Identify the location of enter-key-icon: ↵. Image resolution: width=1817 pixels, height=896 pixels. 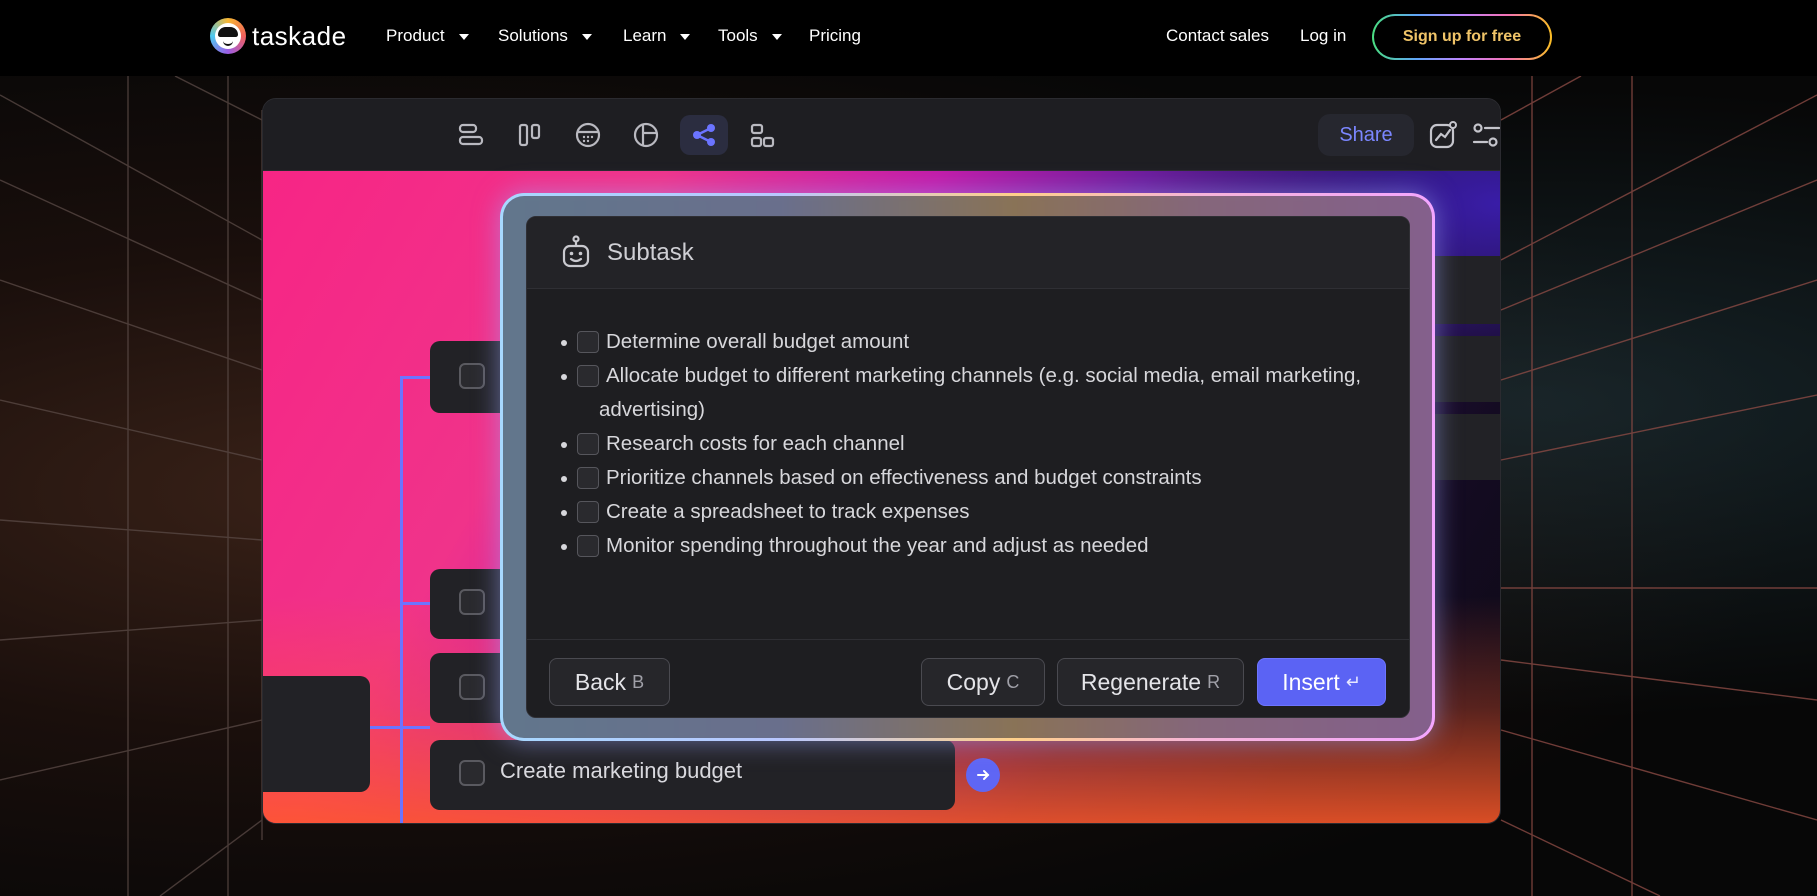
(1353, 681).